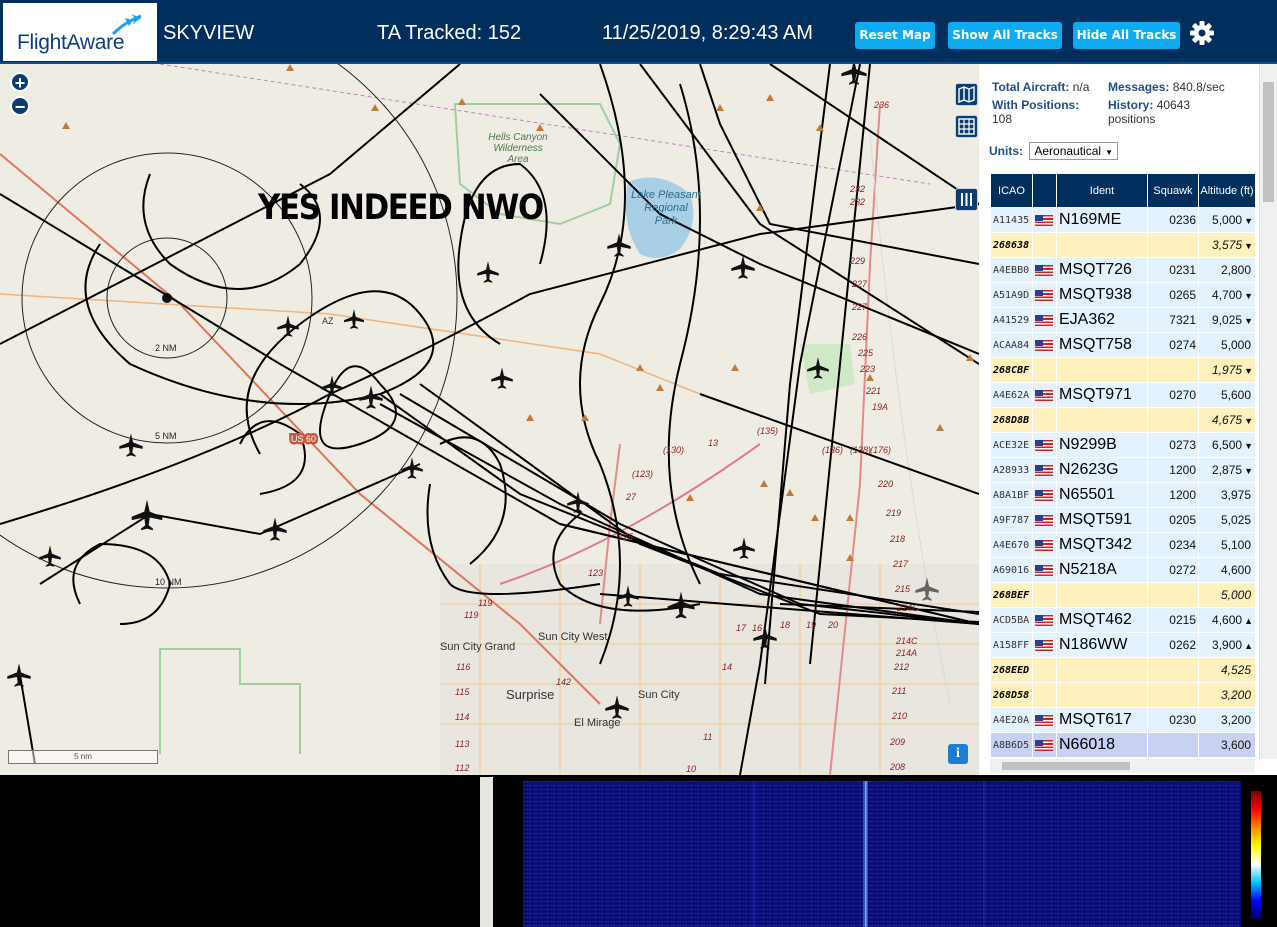 The image size is (1277, 927). Describe the element at coordinates (303, 439) in the screenshot. I see `us60-label: US 60` at that location.